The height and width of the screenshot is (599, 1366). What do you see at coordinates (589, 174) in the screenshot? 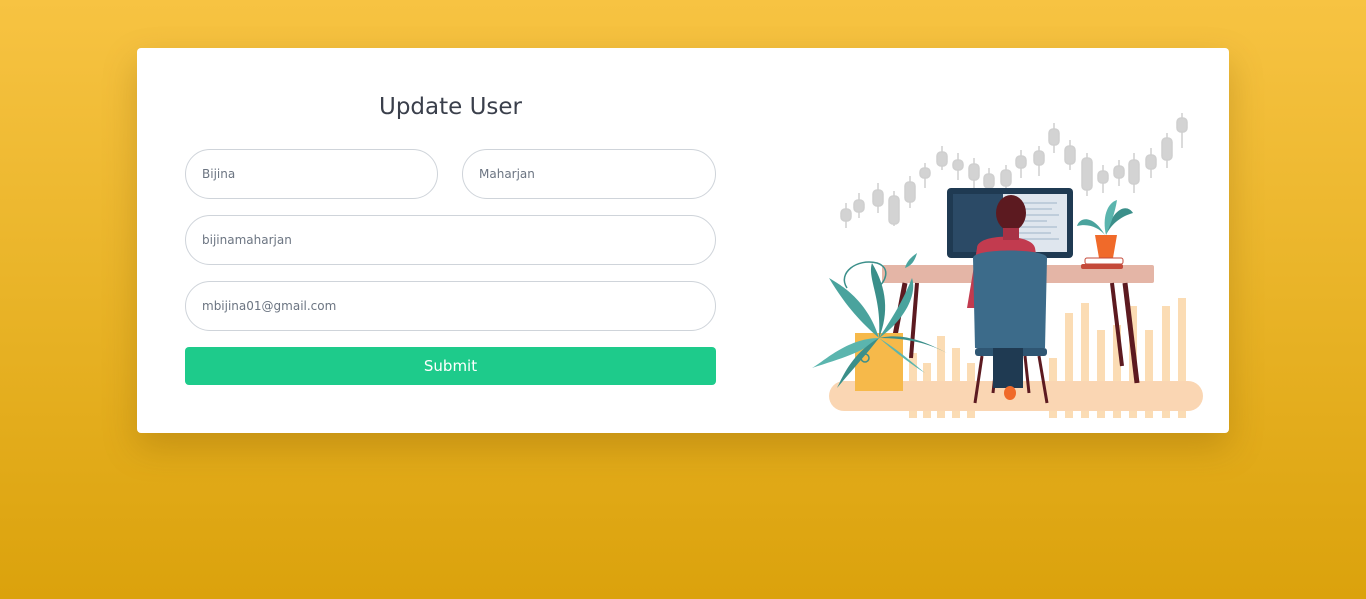
I see `last-name-input` at bounding box center [589, 174].